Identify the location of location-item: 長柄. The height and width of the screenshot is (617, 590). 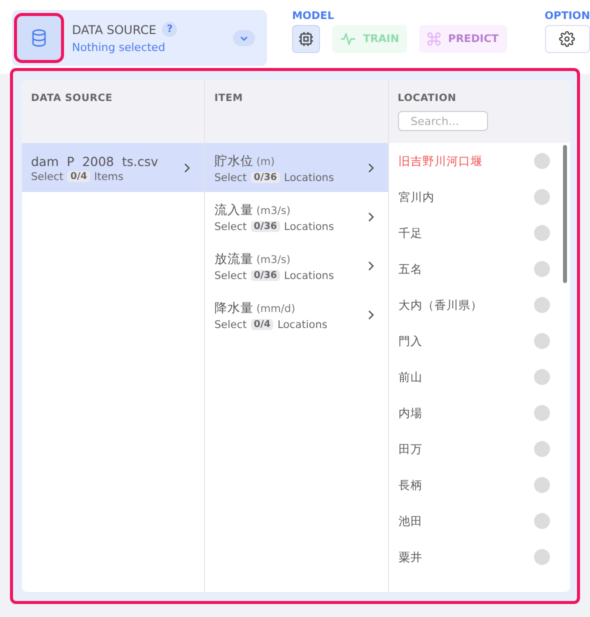
(479, 485).